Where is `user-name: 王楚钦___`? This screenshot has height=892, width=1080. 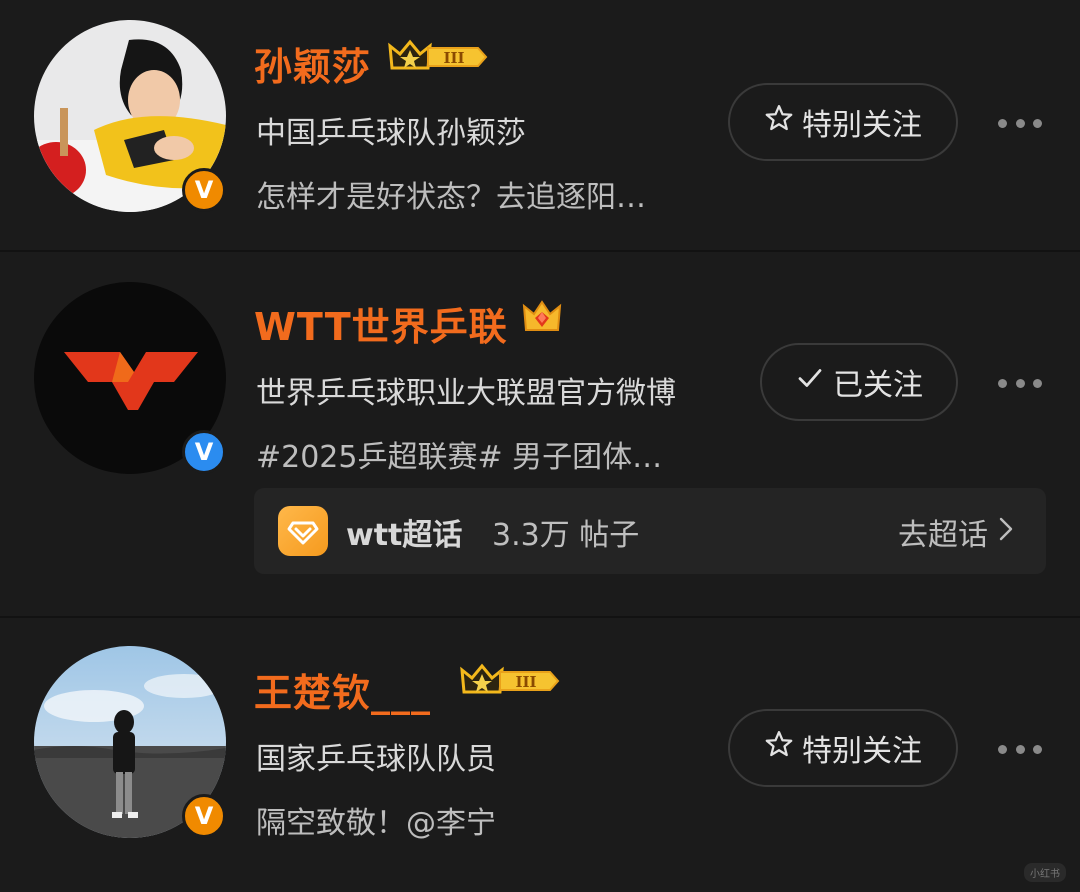 user-name: 王楚钦___ is located at coordinates (342, 689).